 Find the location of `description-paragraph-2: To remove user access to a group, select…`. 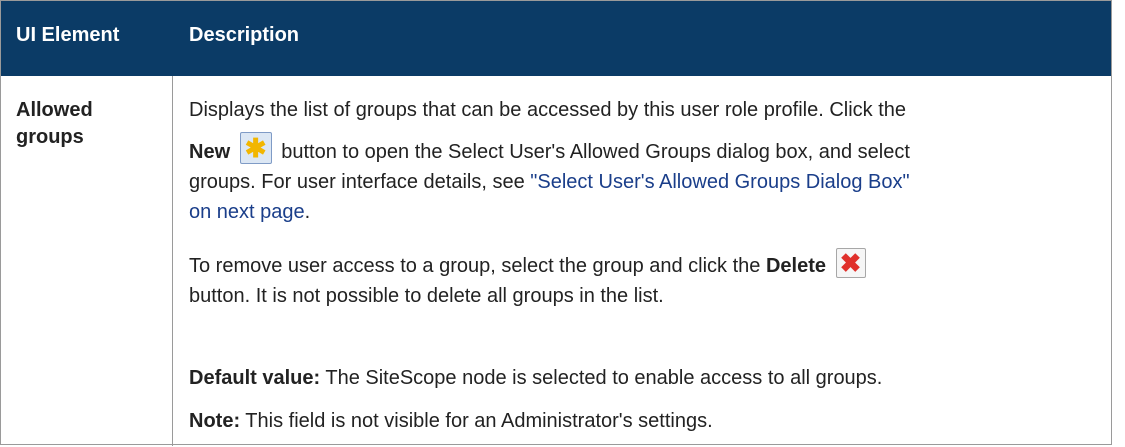

description-paragraph-2: To remove user access to a group, select… is located at coordinates (644, 279).